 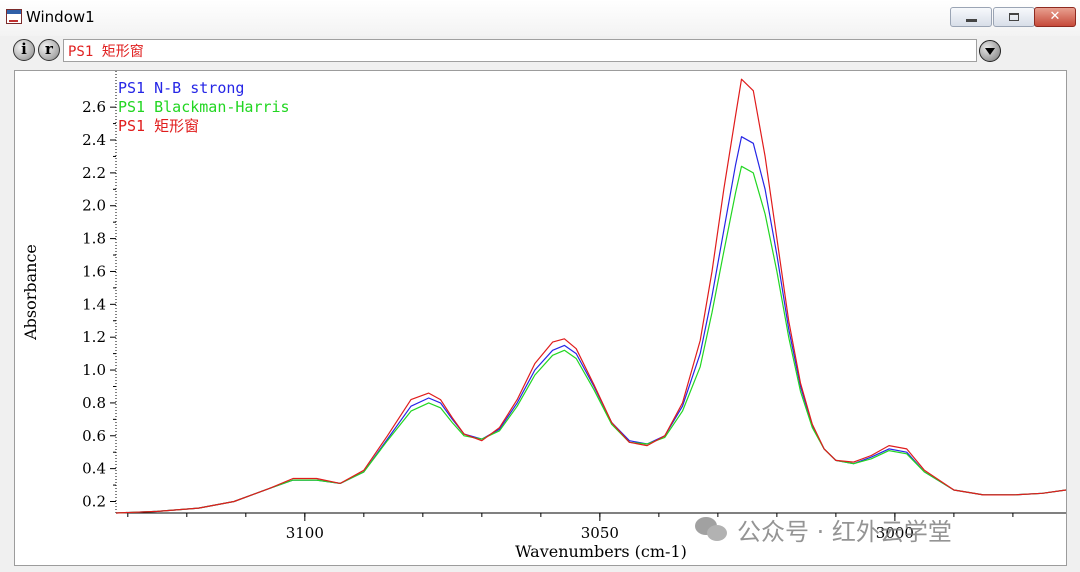 I want to click on maximize-icon, so click(x=1014, y=17).